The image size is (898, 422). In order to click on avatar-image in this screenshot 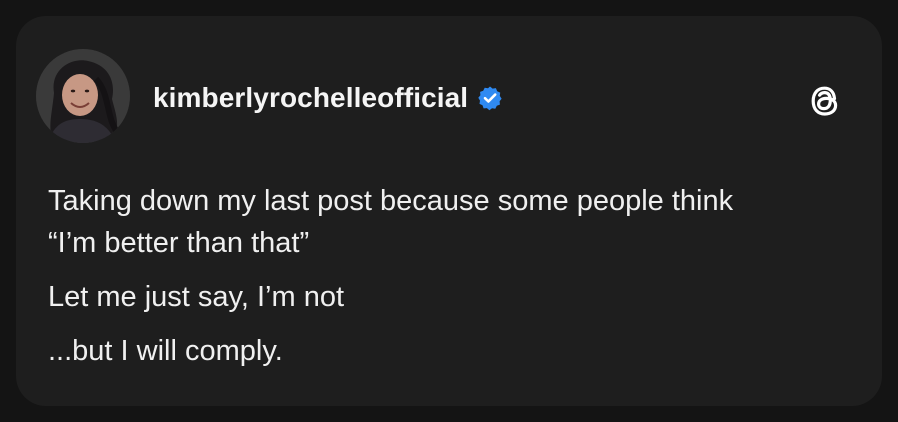, I will do `click(83, 96)`.